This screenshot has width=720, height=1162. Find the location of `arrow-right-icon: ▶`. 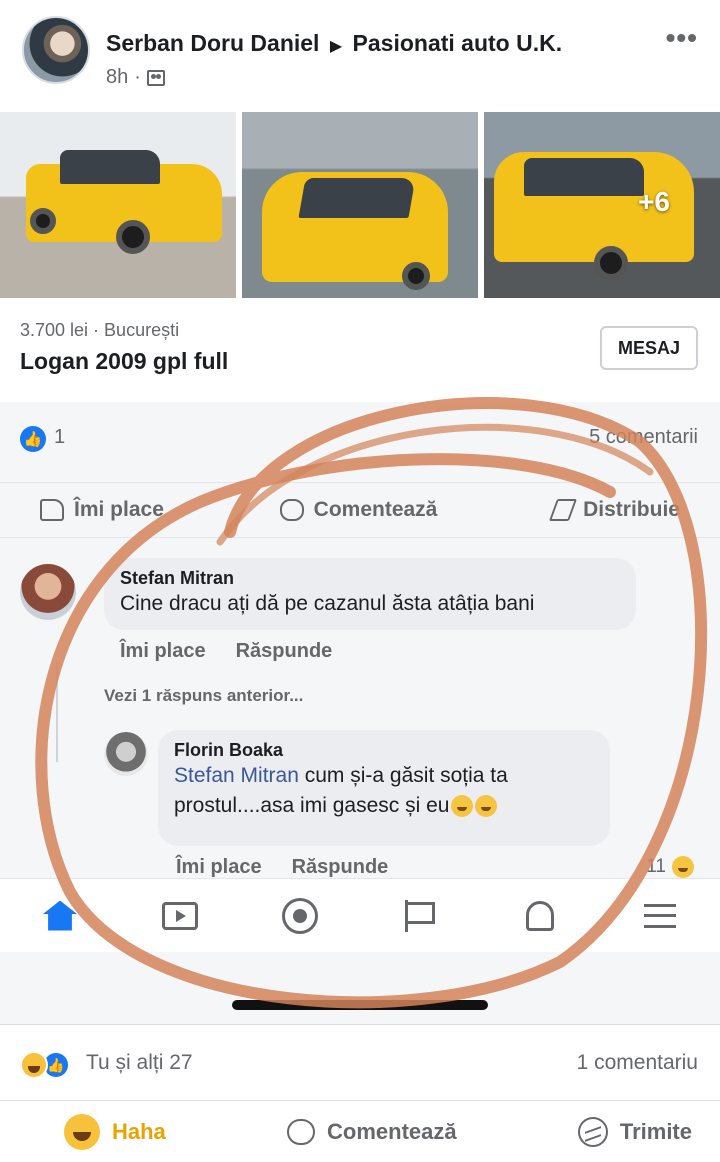

arrow-right-icon: ▶ is located at coordinates (336, 46).